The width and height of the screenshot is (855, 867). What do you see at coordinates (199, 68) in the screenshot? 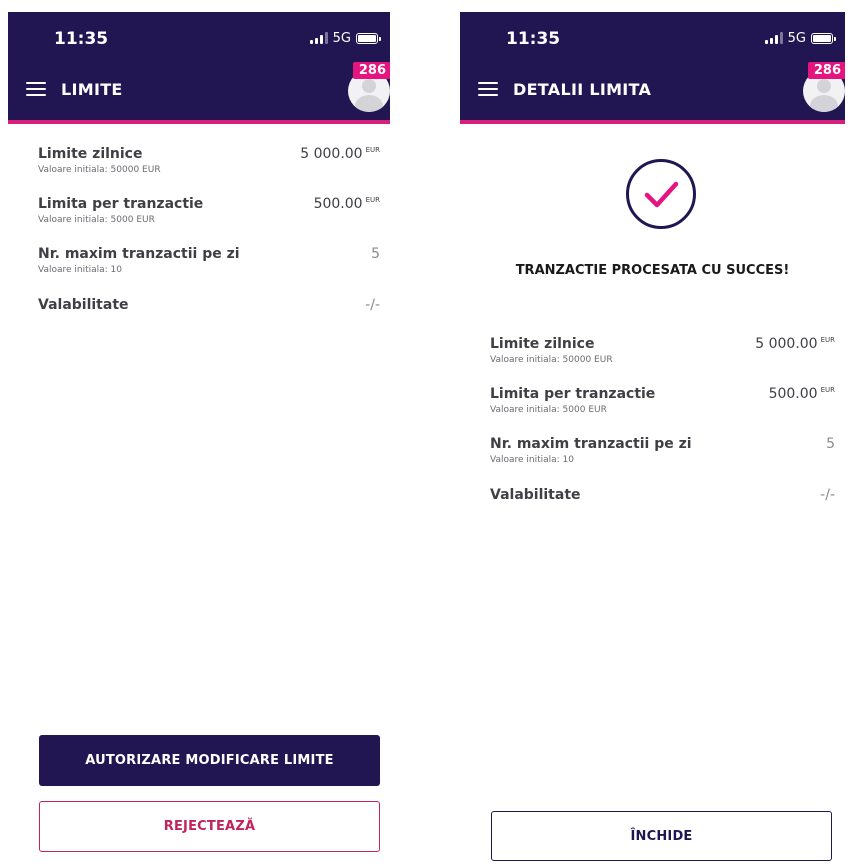
I see `app-header: 11:35 5G LIMITE 286` at bounding box center [199, 68].